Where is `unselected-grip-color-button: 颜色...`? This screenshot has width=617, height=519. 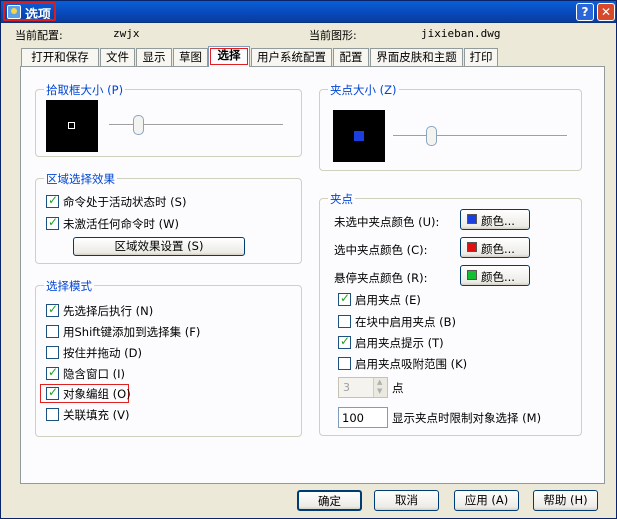 unselected-grip-color-button: 颜色... is located at coordinates (495, 219).